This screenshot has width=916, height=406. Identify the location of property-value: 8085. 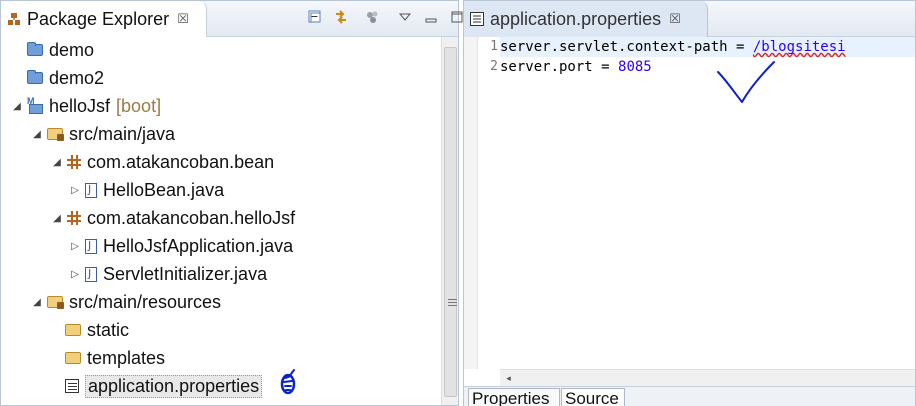
(635, 67).